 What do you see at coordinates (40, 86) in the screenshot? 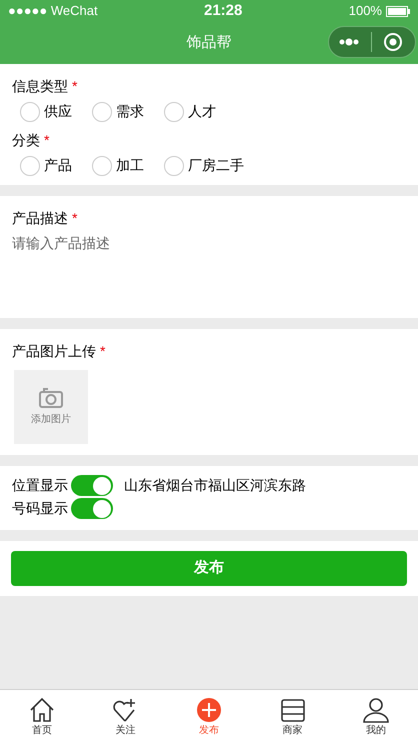
I see `field-label: 信息类型` at bounding box center [40, 86].